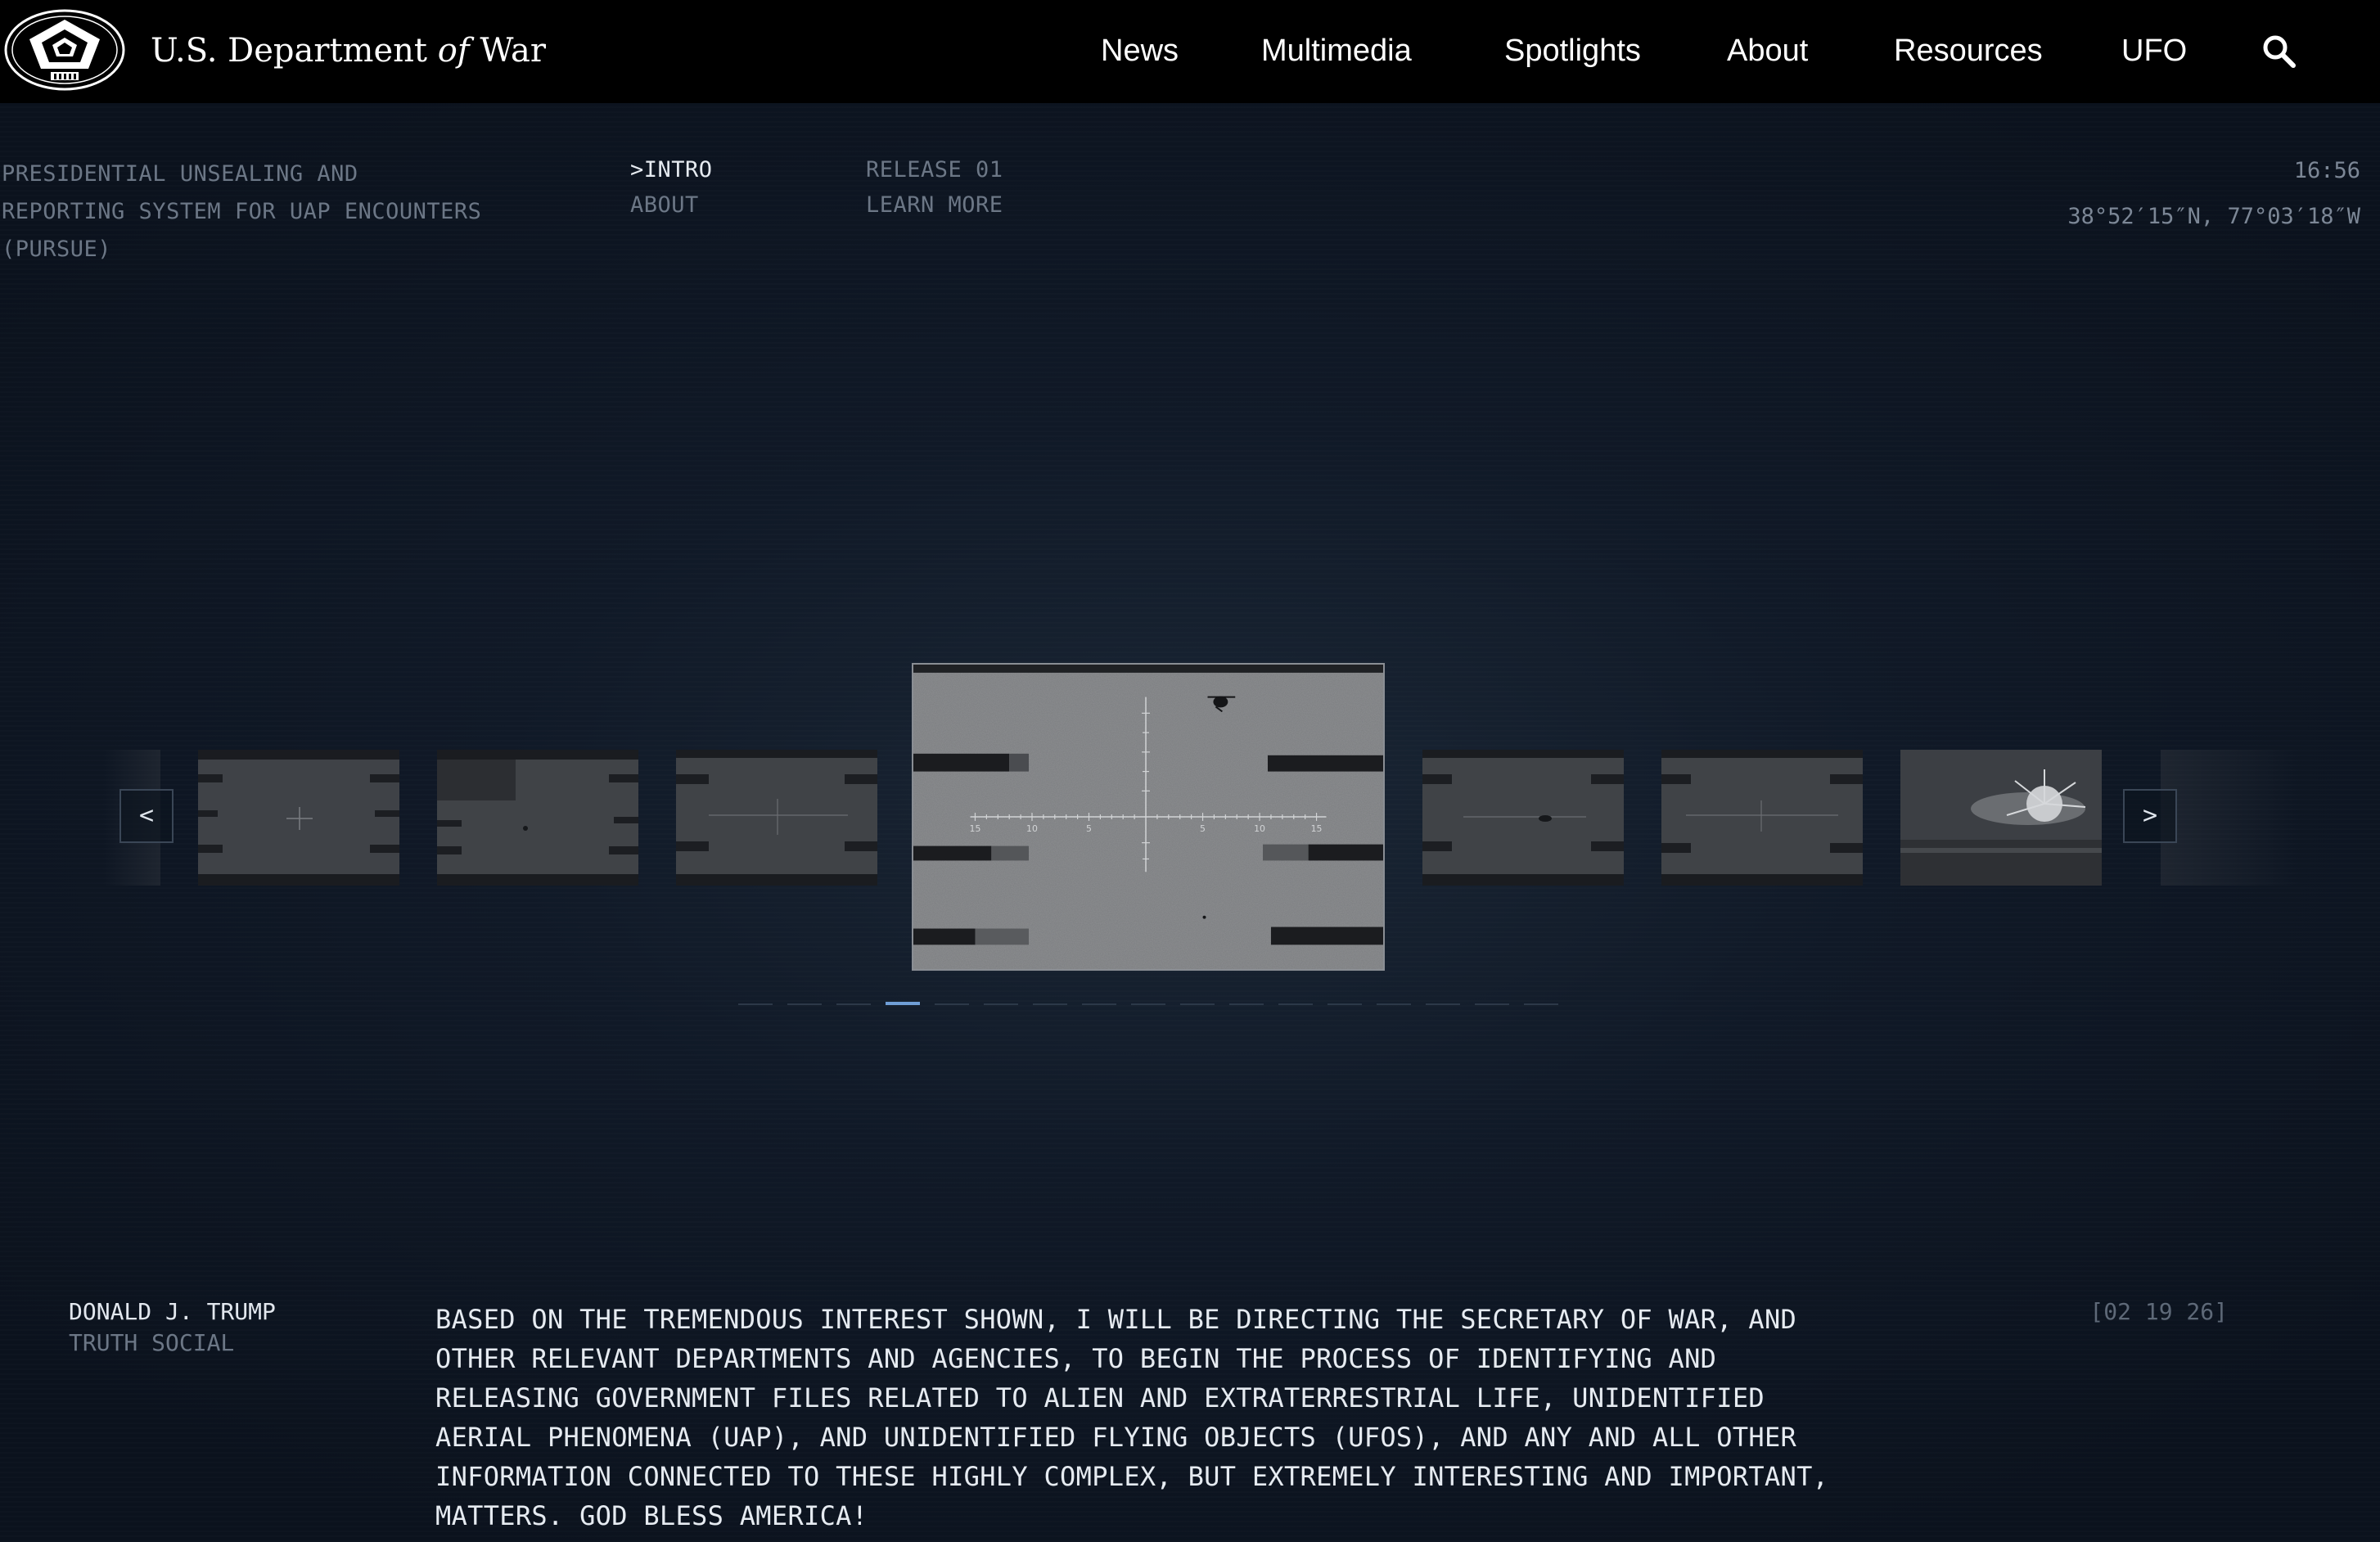  I want to click on nav-ufo: UFO, so click(2154, 51).